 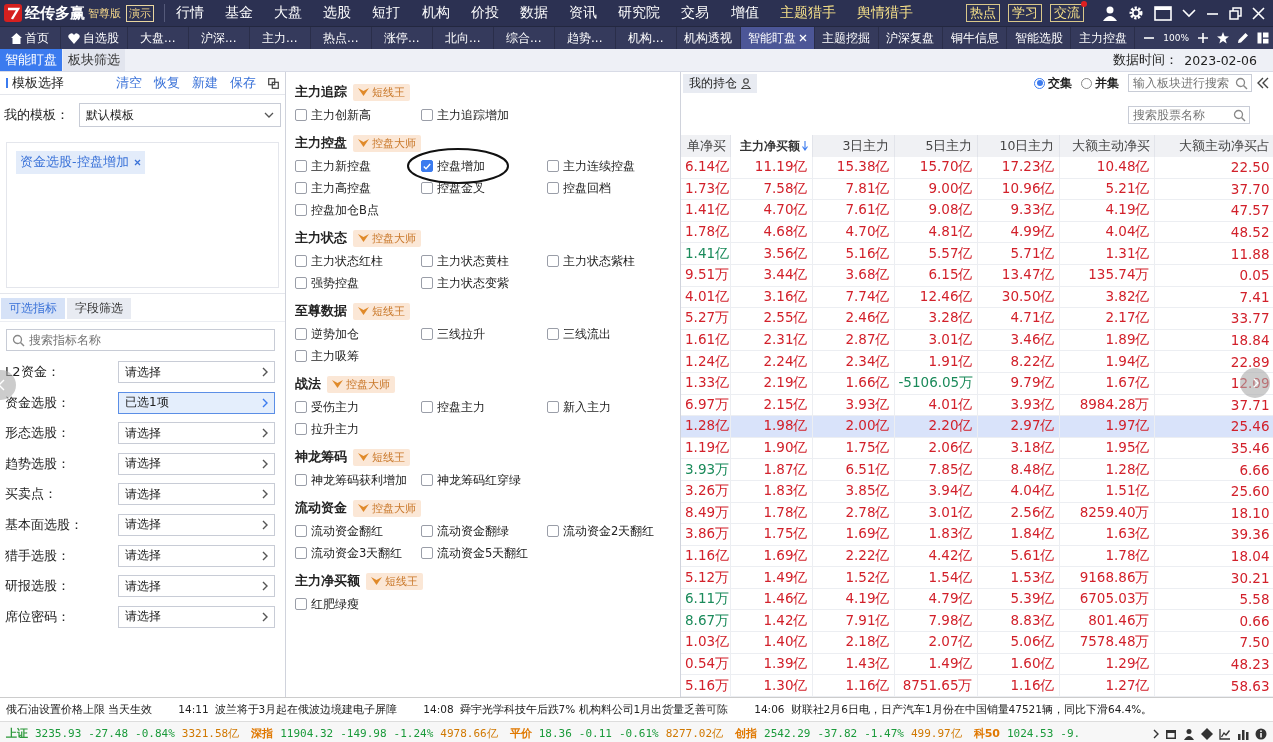 I want to click on line-chart-icon, so click(x=1225, y=733).